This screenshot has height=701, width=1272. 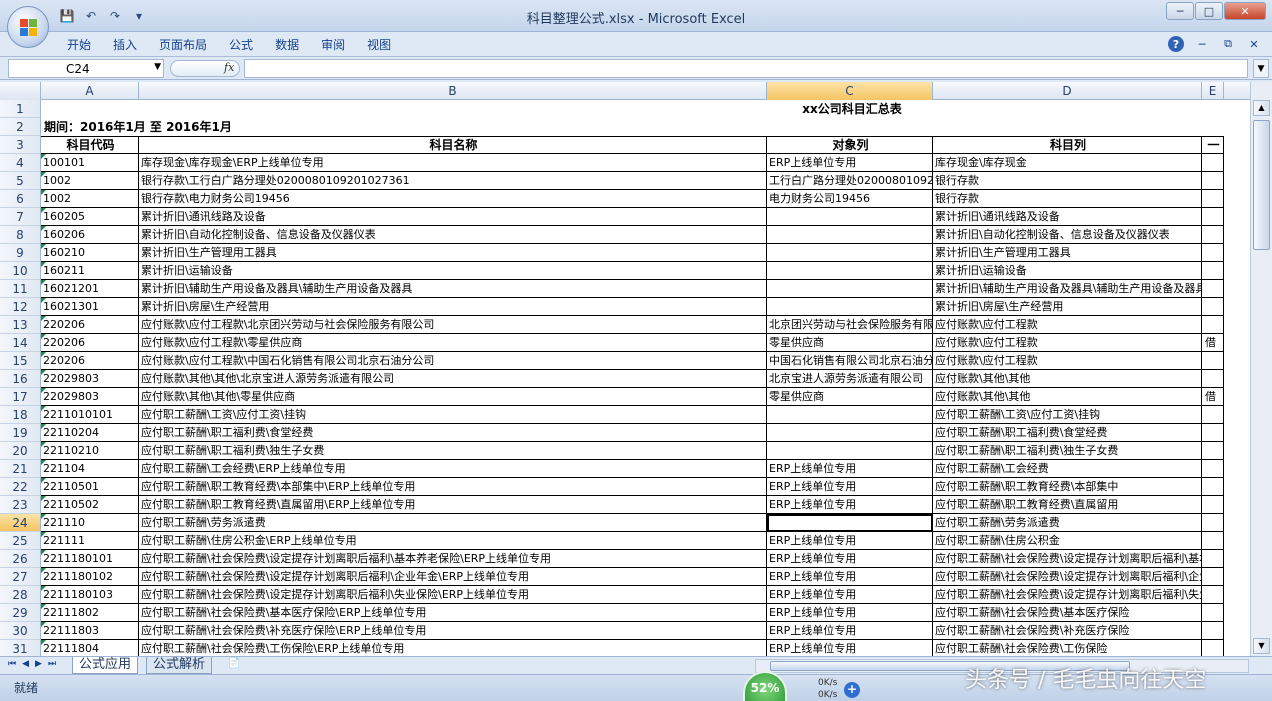 What do you see at coordinates (20, 127) in the screenshot?
I see `row-header: 2` at bounding box center [20, 127].